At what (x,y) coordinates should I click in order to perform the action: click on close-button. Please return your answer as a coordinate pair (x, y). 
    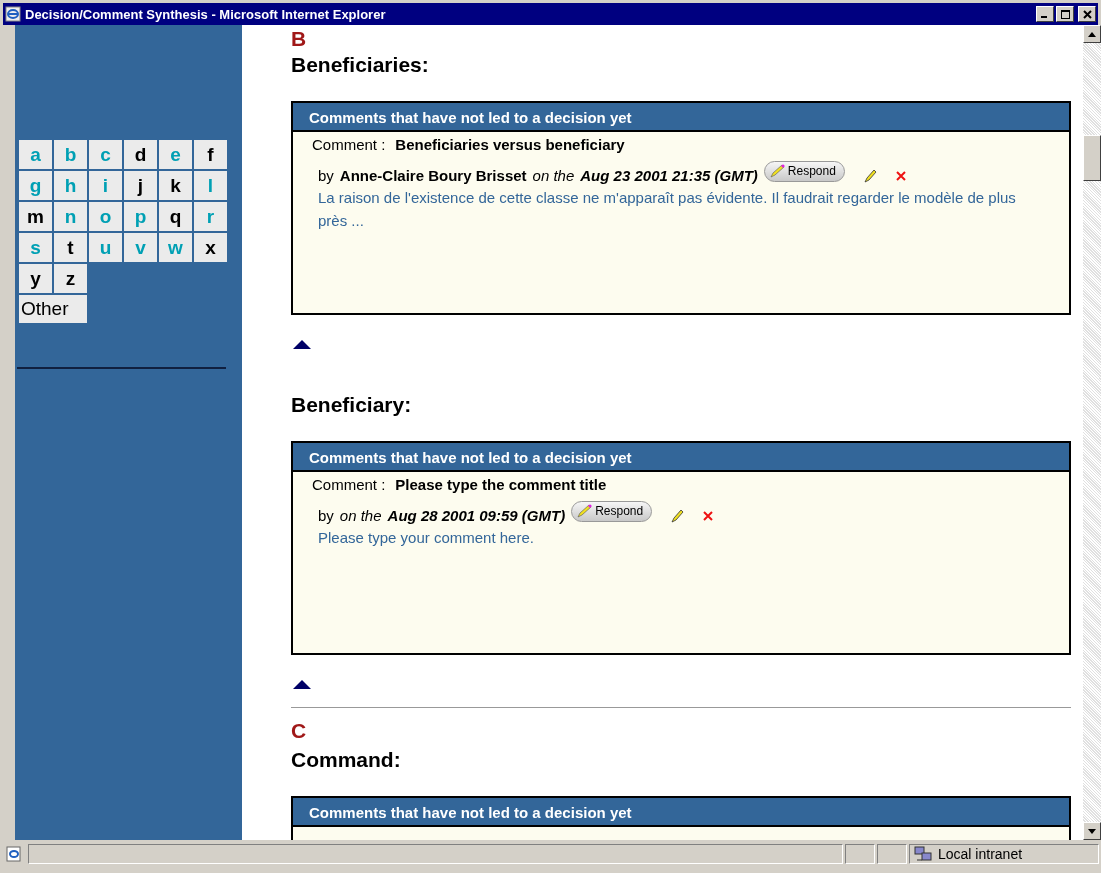
    Looking at the image, I should click on (1087, 14).